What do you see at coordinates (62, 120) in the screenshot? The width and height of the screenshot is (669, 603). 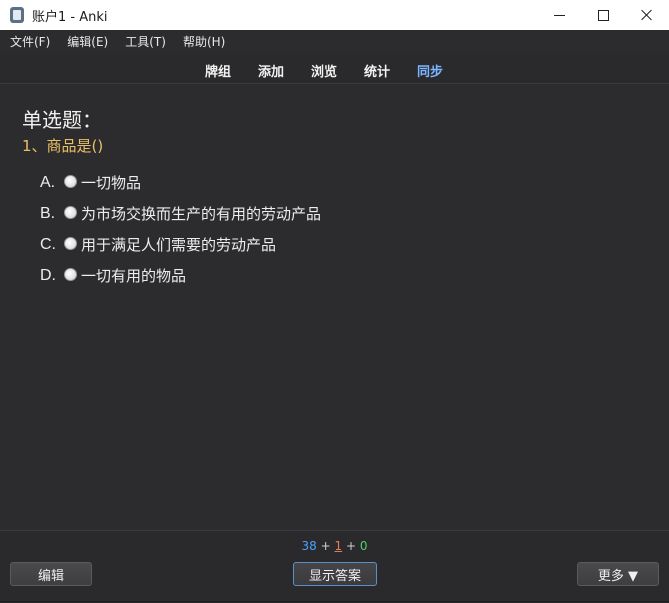 I see `card-heading: 单选题：` at bounding box center [62, 120].